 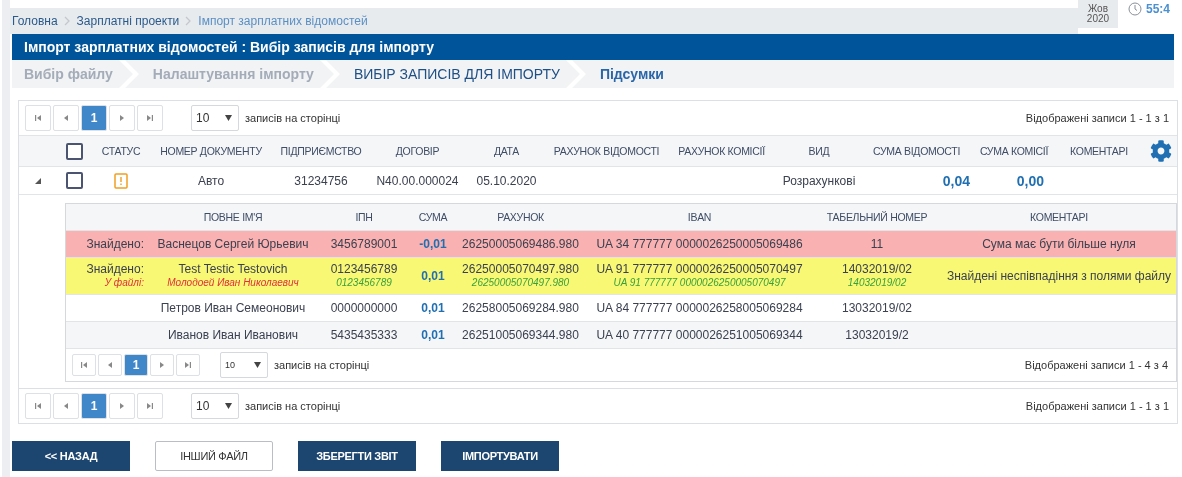 What do you see at coordinates (520, 335) in the screenshot?
I see `table-cell: 26251005069344.980` at bounding box center [520, 335].